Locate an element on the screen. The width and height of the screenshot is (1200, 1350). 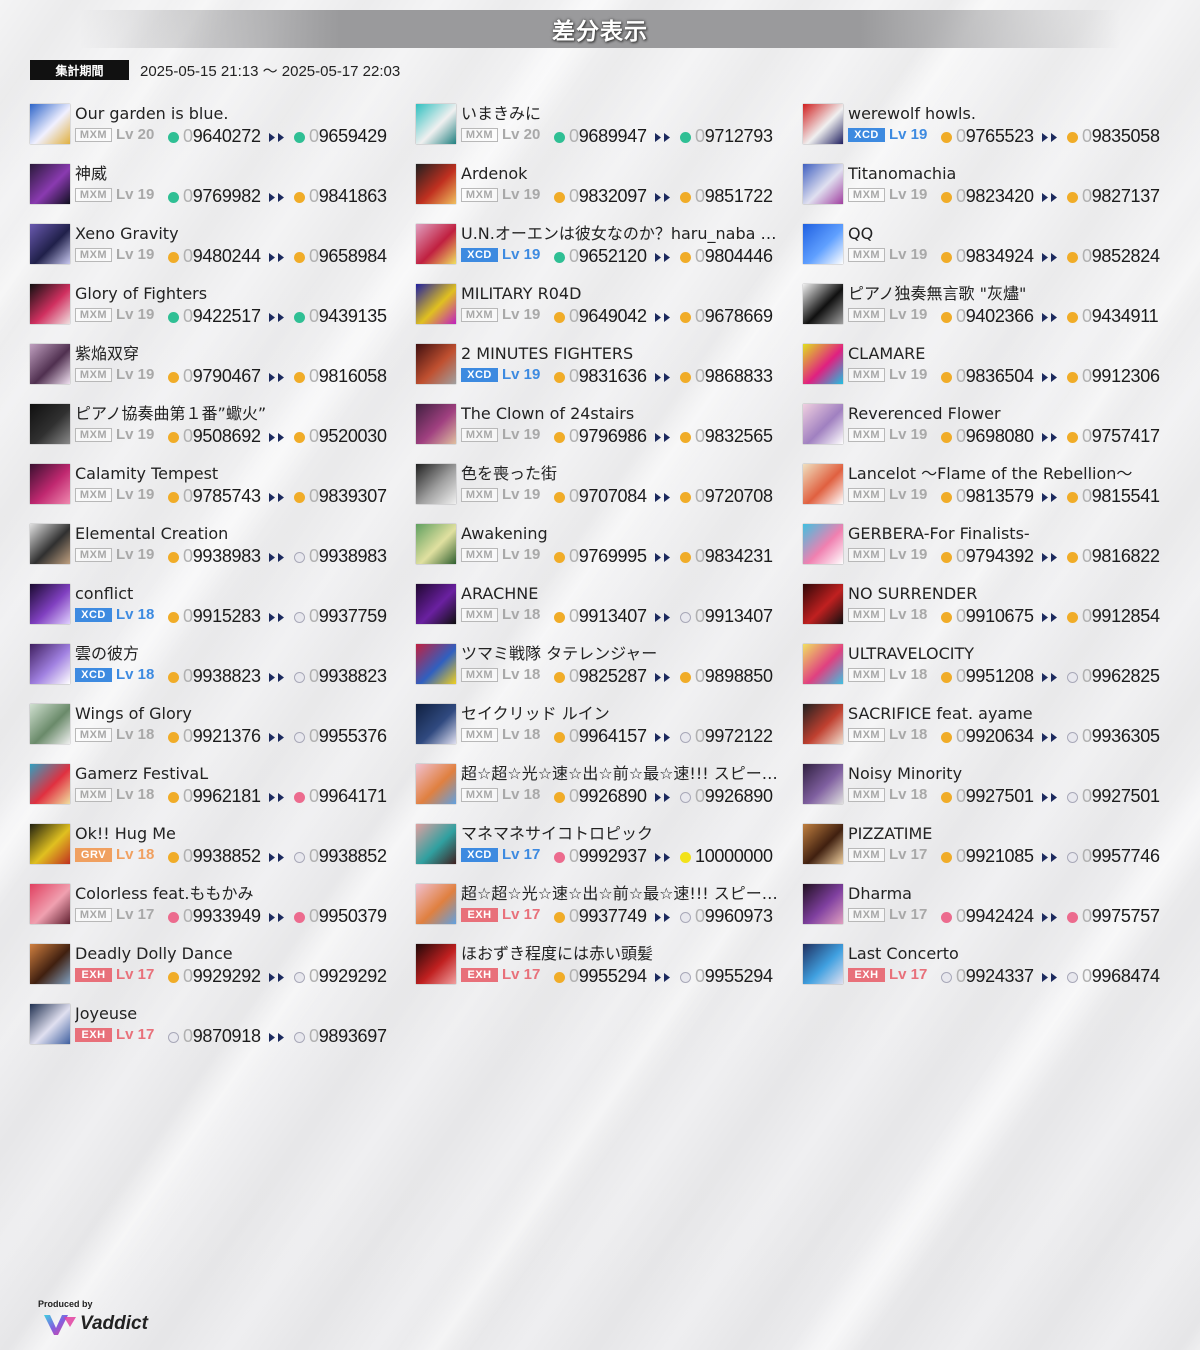
score-entry: Titanomachia MXM Lv 19 09823420 09827137 is located at coordinates (990, 186).